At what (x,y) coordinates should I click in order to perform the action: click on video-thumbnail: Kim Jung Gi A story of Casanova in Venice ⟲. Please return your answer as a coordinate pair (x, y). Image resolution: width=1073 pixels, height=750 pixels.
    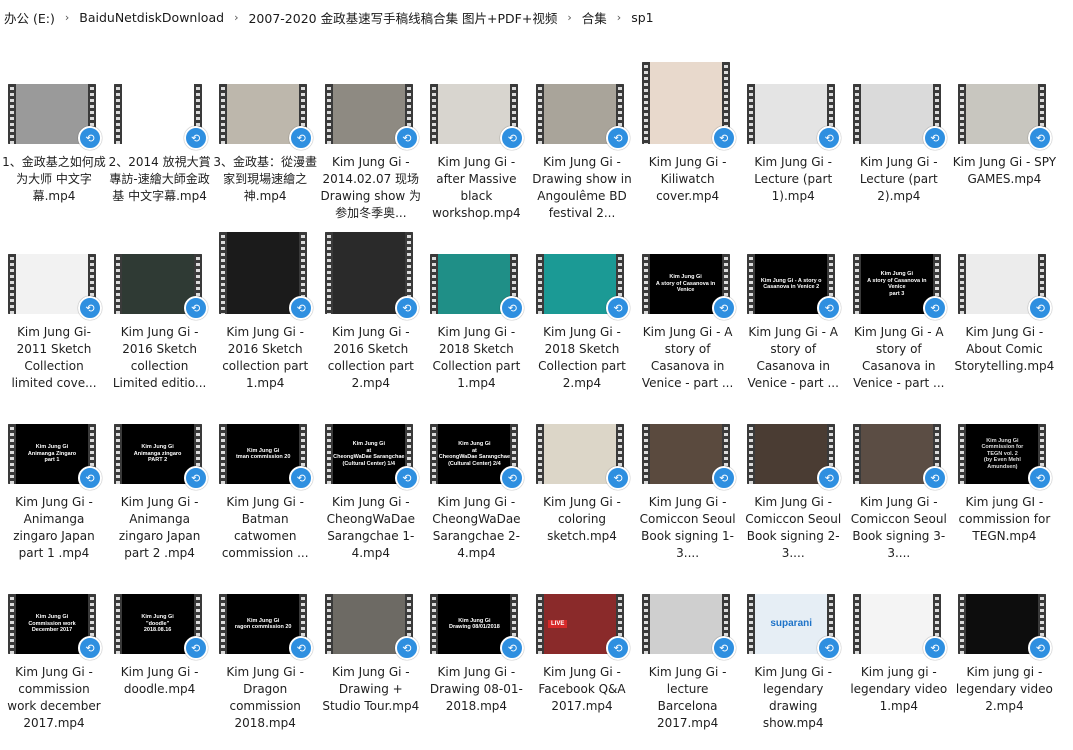
    Looking at the image, I should click on (688, 276).